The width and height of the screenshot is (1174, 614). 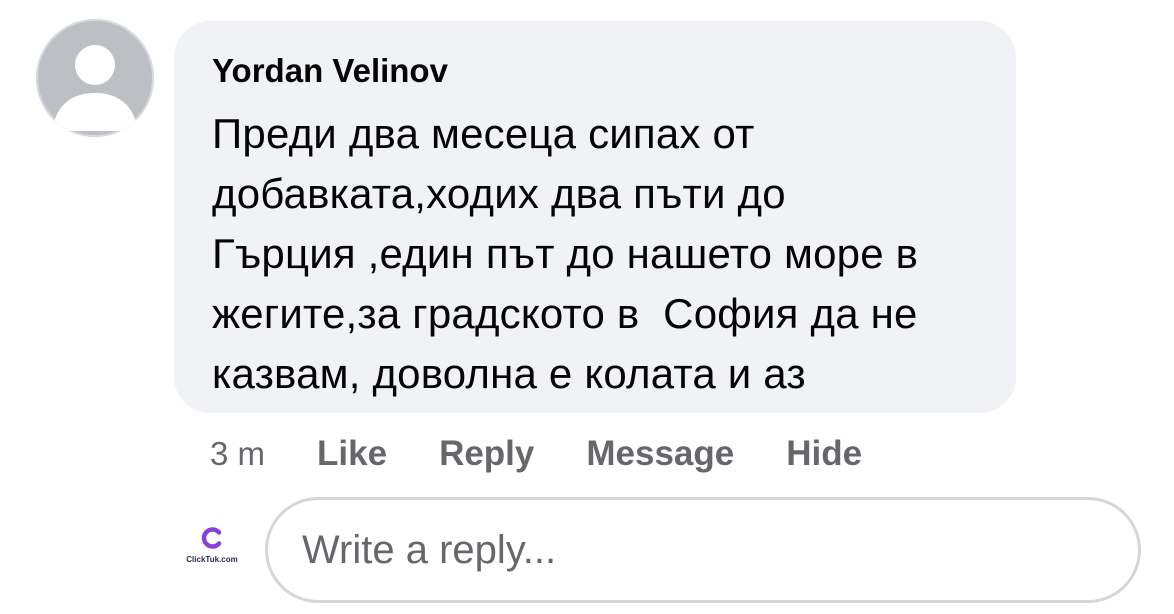 What do you see at coordinates (565, 253) in the screenshot?
I see `comment-line: Гърция ,един път до нашето море в` at bounding box center [565, 253].